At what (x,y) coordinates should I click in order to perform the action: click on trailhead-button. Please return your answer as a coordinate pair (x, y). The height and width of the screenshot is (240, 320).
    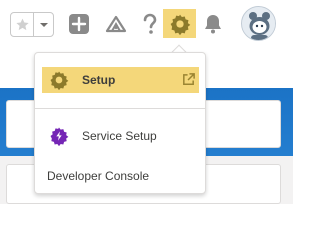
    Looking at the image, I should click on (116, 24).